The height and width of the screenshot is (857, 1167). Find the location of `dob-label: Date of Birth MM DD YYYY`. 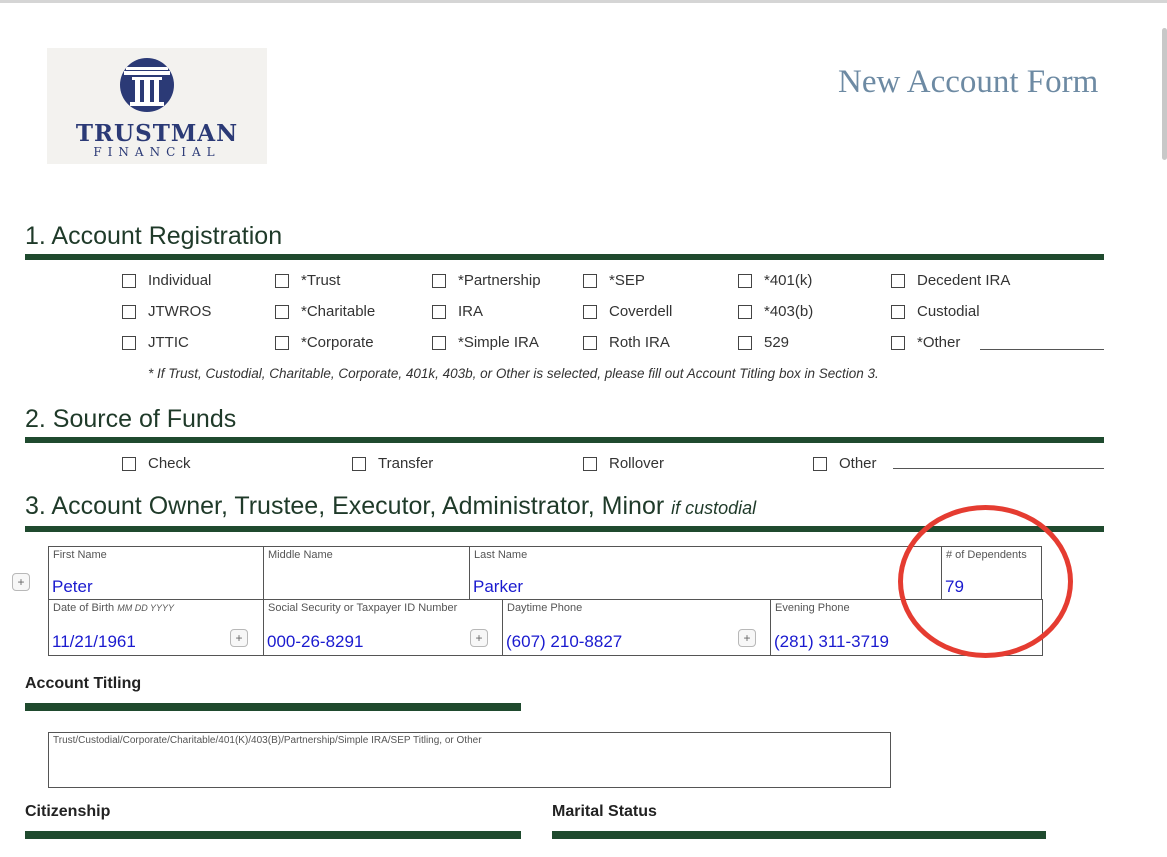

dob-label: Date of Birth MM DD YYYY is located at coordinates (113, 608).